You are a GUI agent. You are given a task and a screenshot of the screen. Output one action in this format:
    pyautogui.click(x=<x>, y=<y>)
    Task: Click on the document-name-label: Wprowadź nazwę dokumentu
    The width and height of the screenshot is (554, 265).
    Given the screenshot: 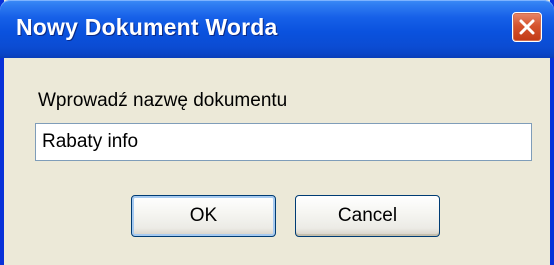 What is the action you would take?
    pyautogui.click(x=163, y=100)
    